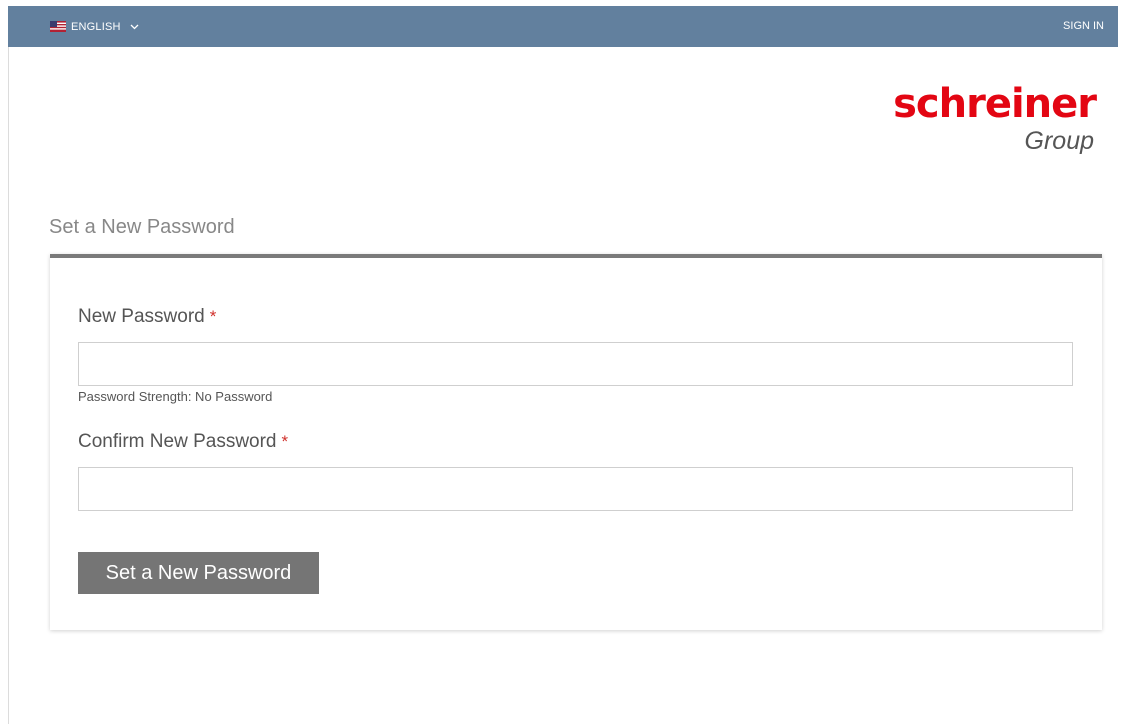 The image size is (1135, 724). I want to click on confirm-password-input, so click(575, 489).